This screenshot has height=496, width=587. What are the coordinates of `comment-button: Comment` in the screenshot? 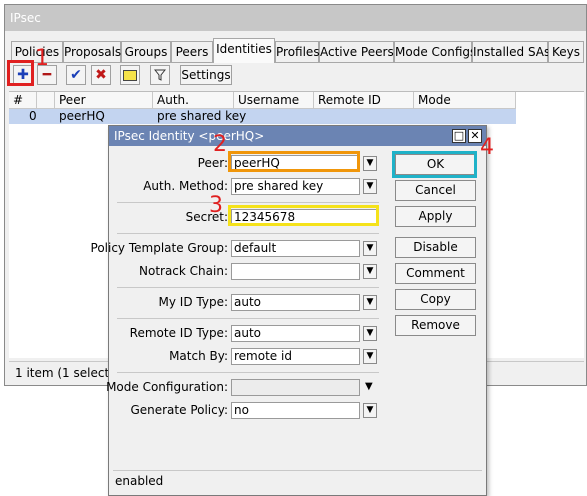 It's located at (435, 273).